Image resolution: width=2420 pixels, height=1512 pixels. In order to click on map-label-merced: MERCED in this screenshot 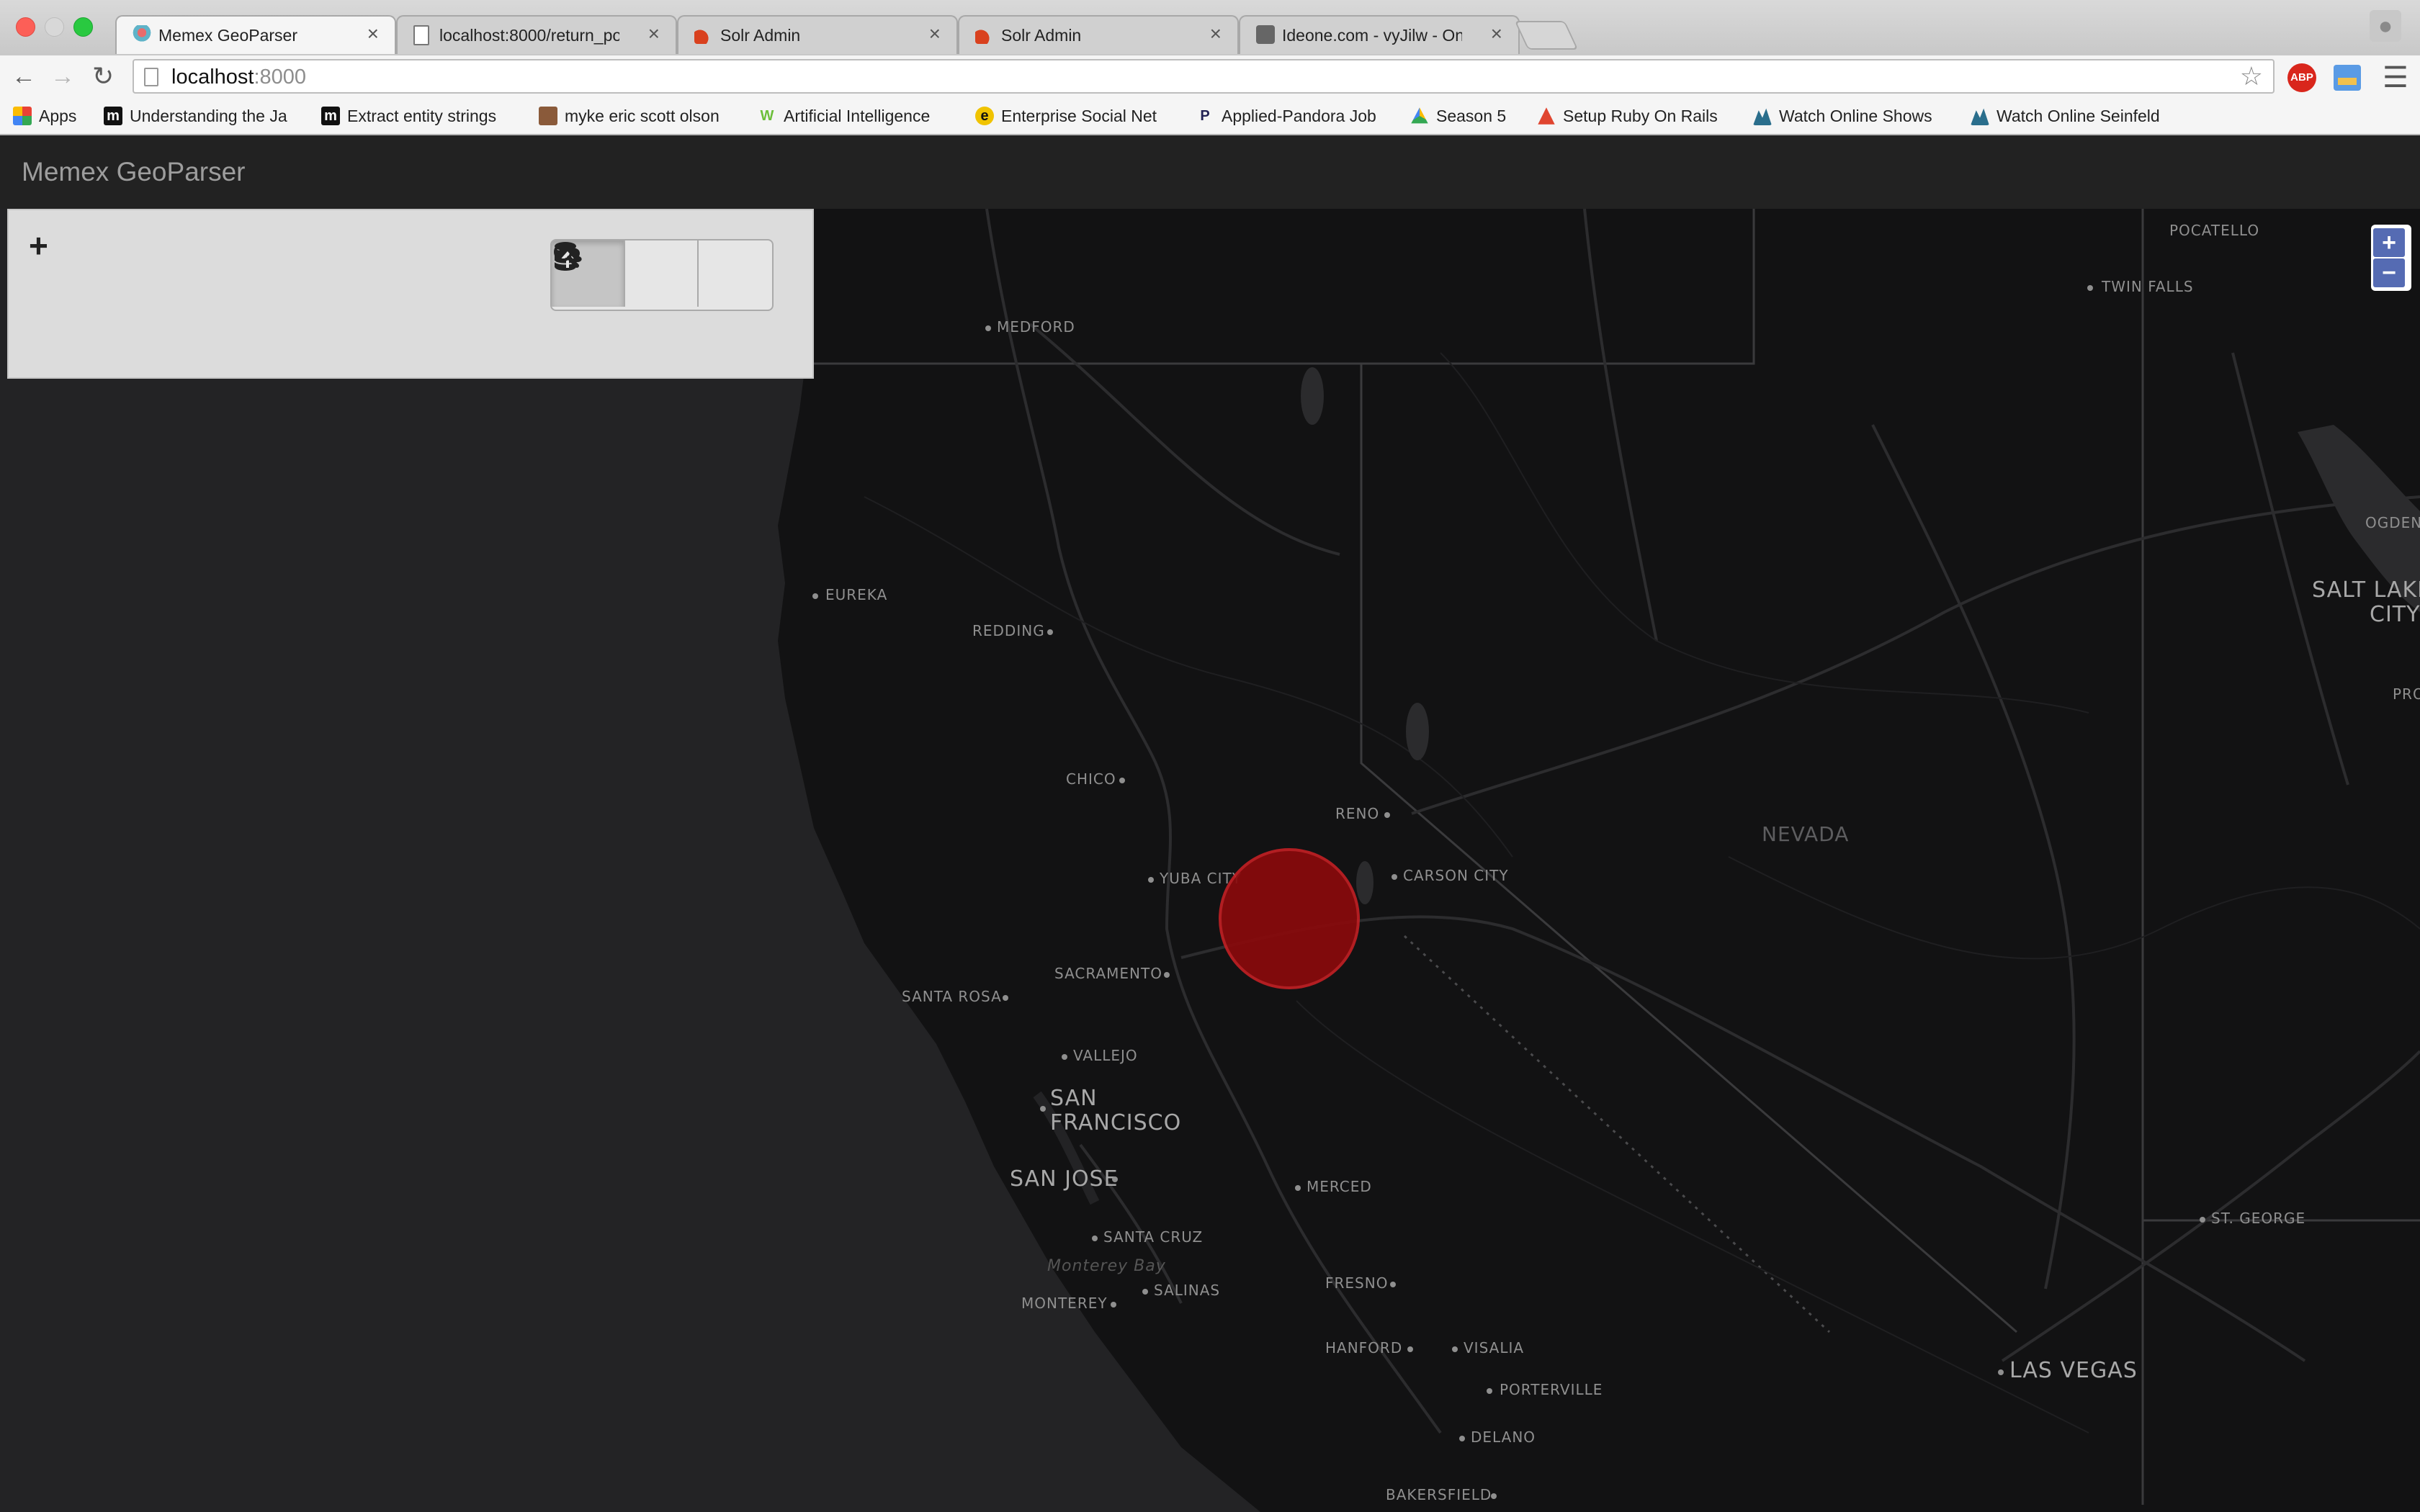, I will do `click(1339, 1186)`.